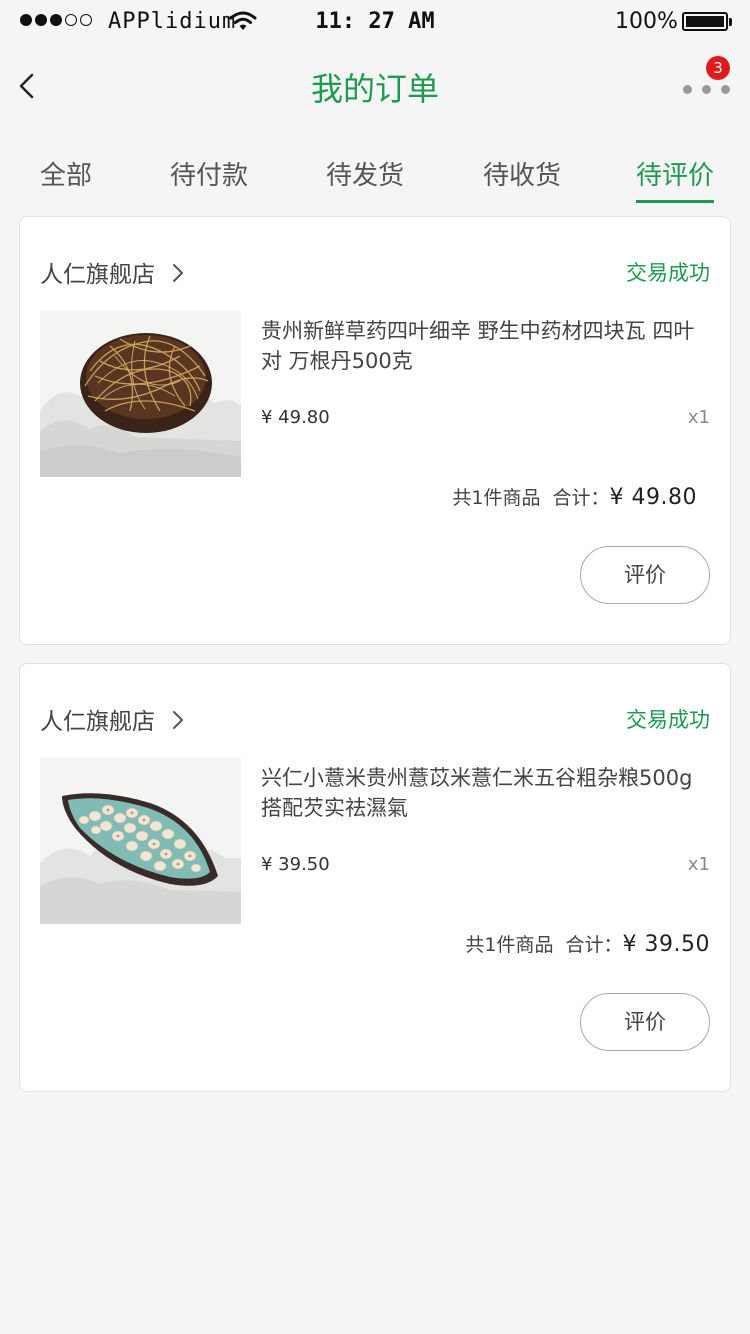  I want to click on product-title: 贵州新鲜草药四叶细辛 野生中药材四块瓦 四叶对 万根丹500克, so click(487, 346).